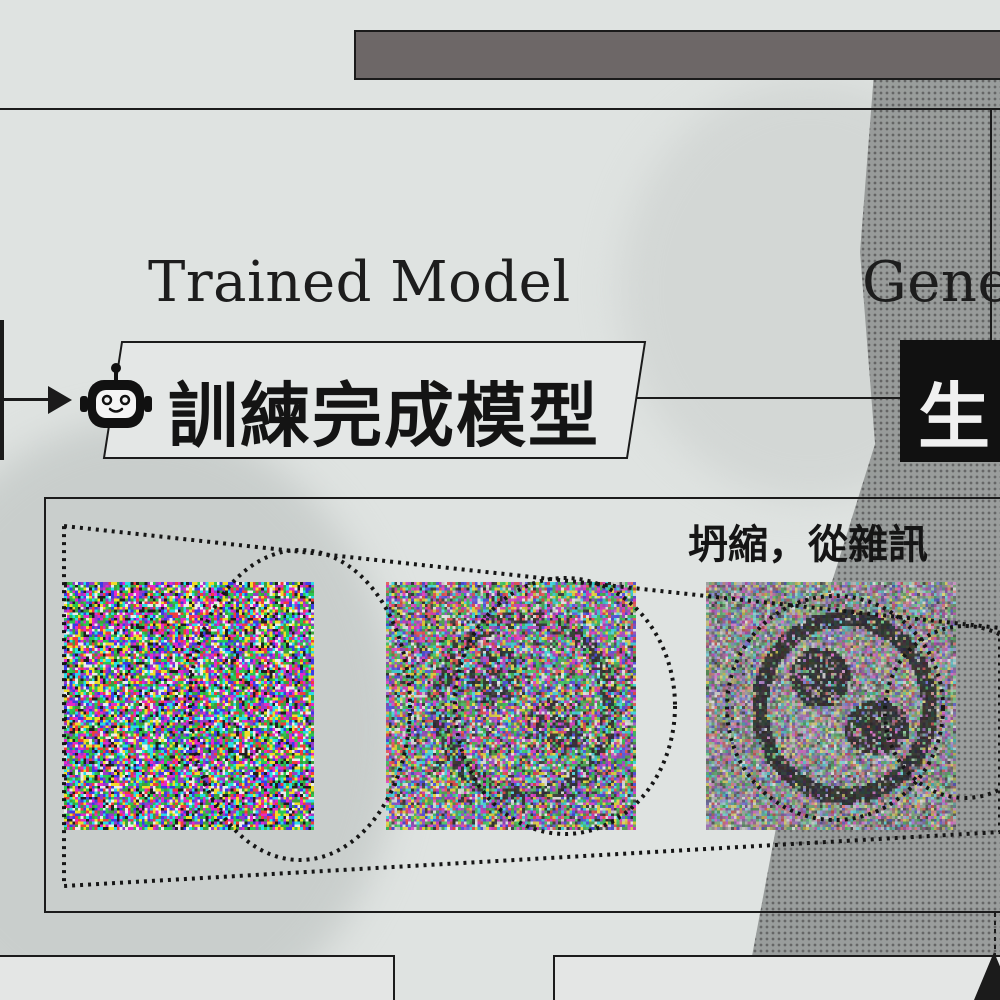 The width and height of the screenshot is (1000, 1000). I want to click on arrow-up-icon, so click(987, 976).